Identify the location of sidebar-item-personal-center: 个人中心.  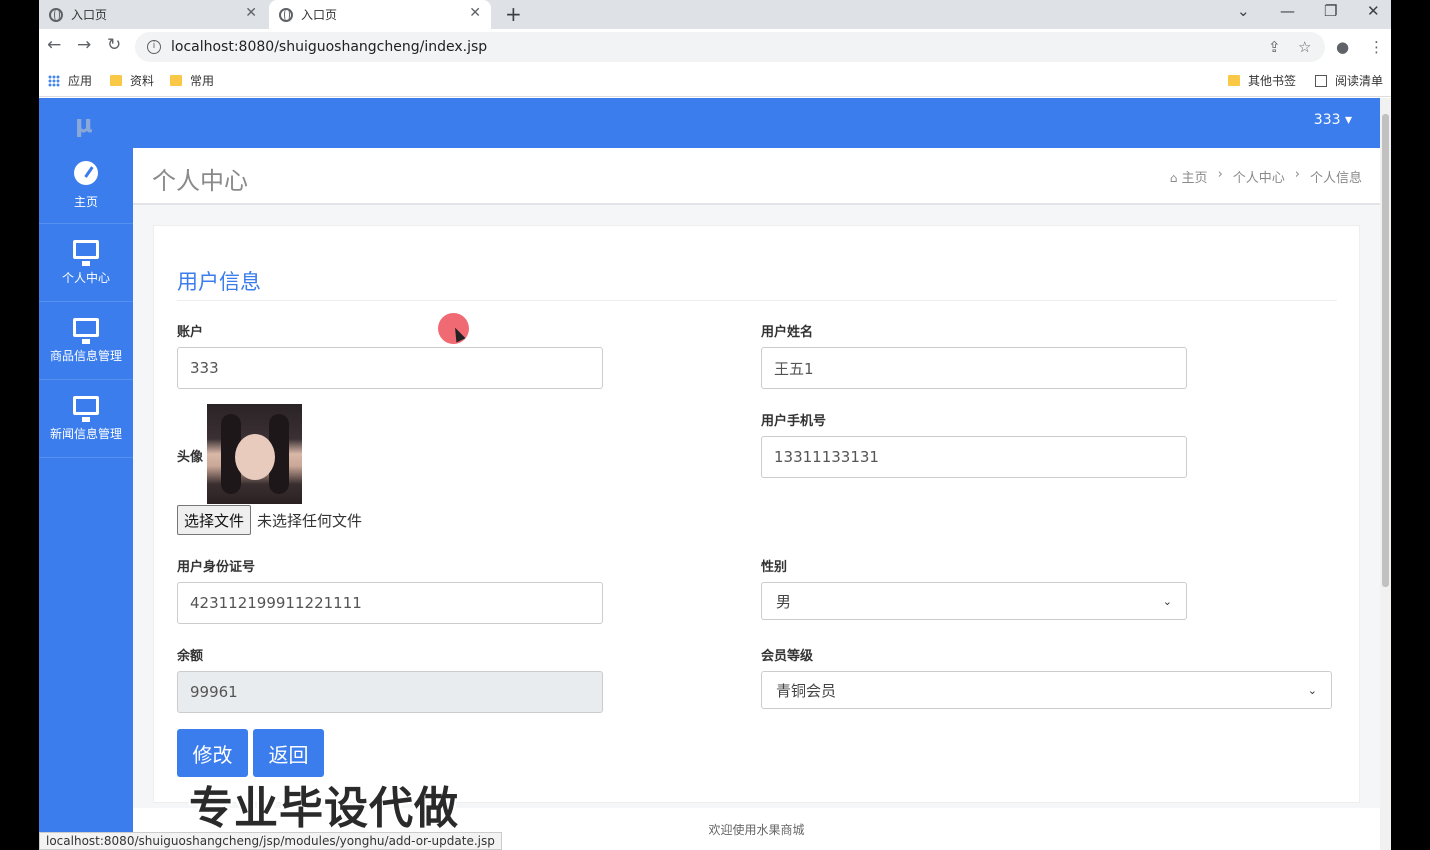
(86, 263).